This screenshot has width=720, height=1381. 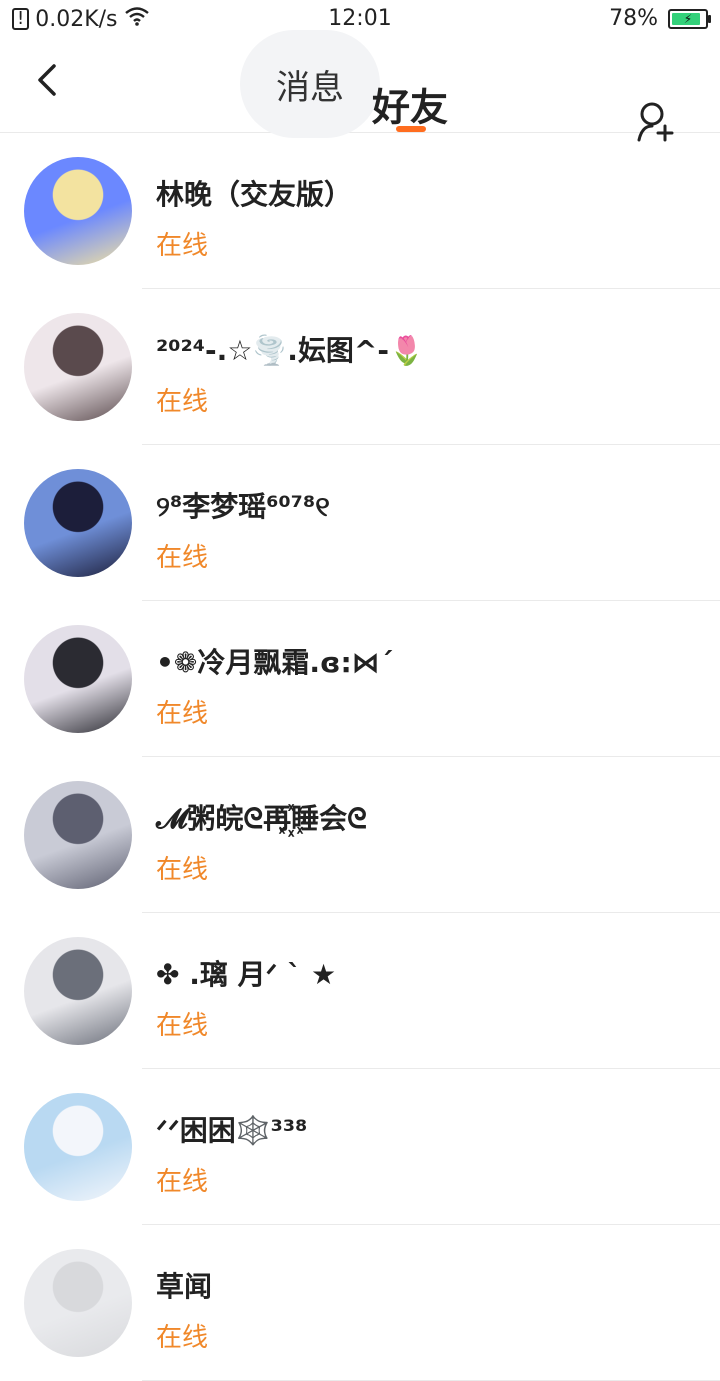 I want to click on friend-list-item: 林晚（交友版） 在线, so click(x=360, y=211).